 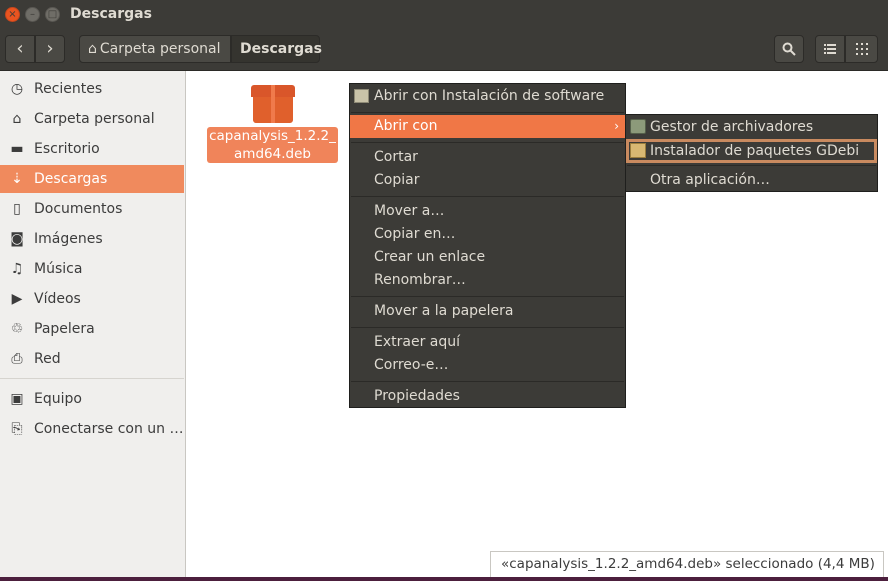 I want to click on menu-item-label: Copiar, so click(x=397, y=180).